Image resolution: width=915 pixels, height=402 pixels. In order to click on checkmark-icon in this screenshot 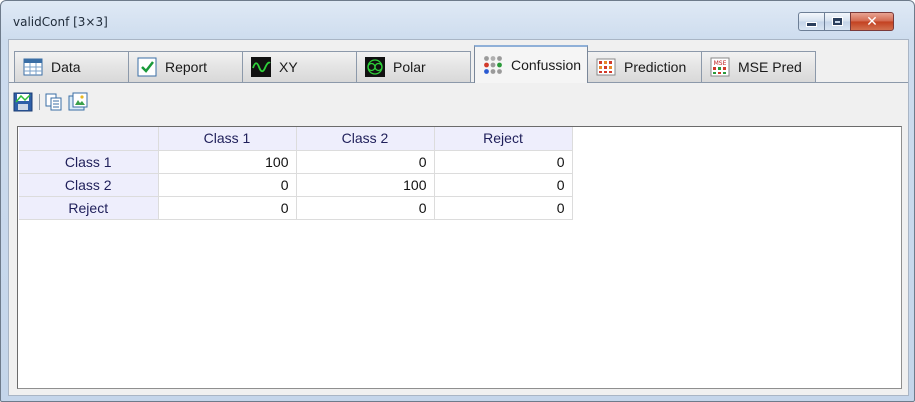, I will do `click(147, 67)`.